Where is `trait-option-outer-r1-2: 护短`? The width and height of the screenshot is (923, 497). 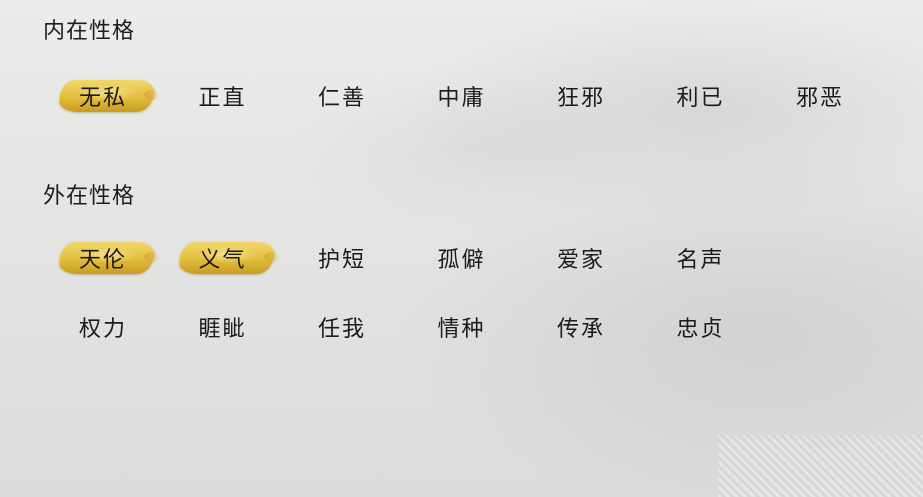 trait-option-outer-r1-2: 护短 is located at coordinates (342, 258).